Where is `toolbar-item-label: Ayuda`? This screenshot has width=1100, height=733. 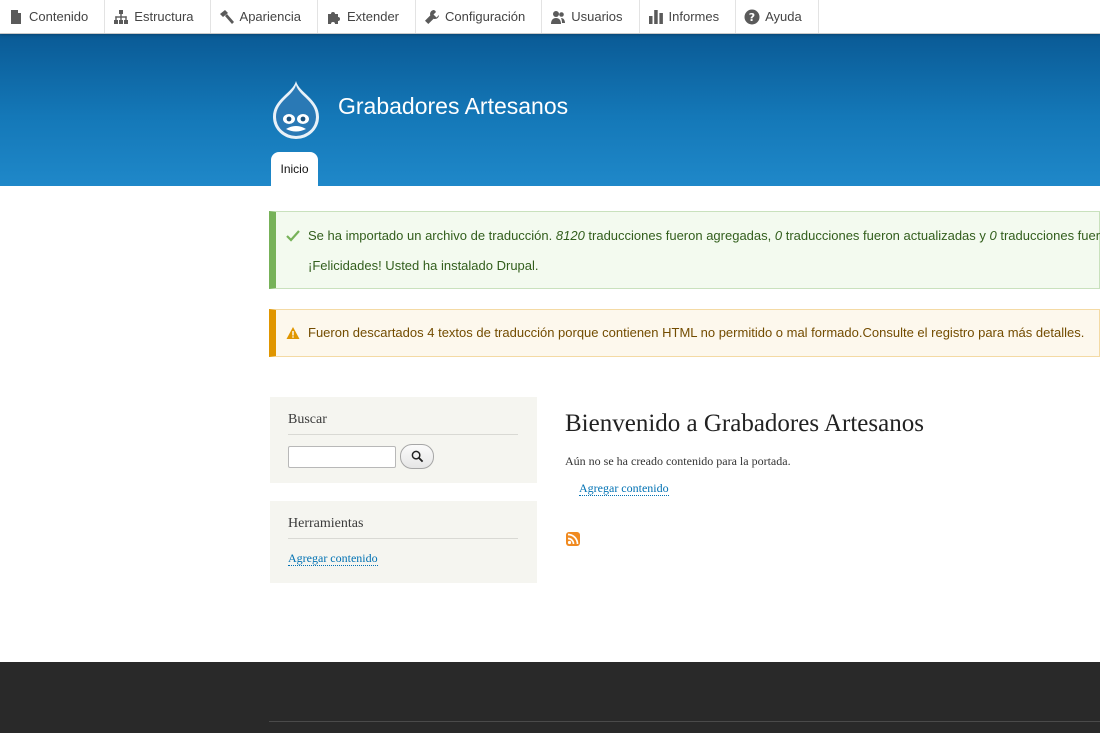 toolbar-item-label: Ayuda is located at coordinates (783, 16).